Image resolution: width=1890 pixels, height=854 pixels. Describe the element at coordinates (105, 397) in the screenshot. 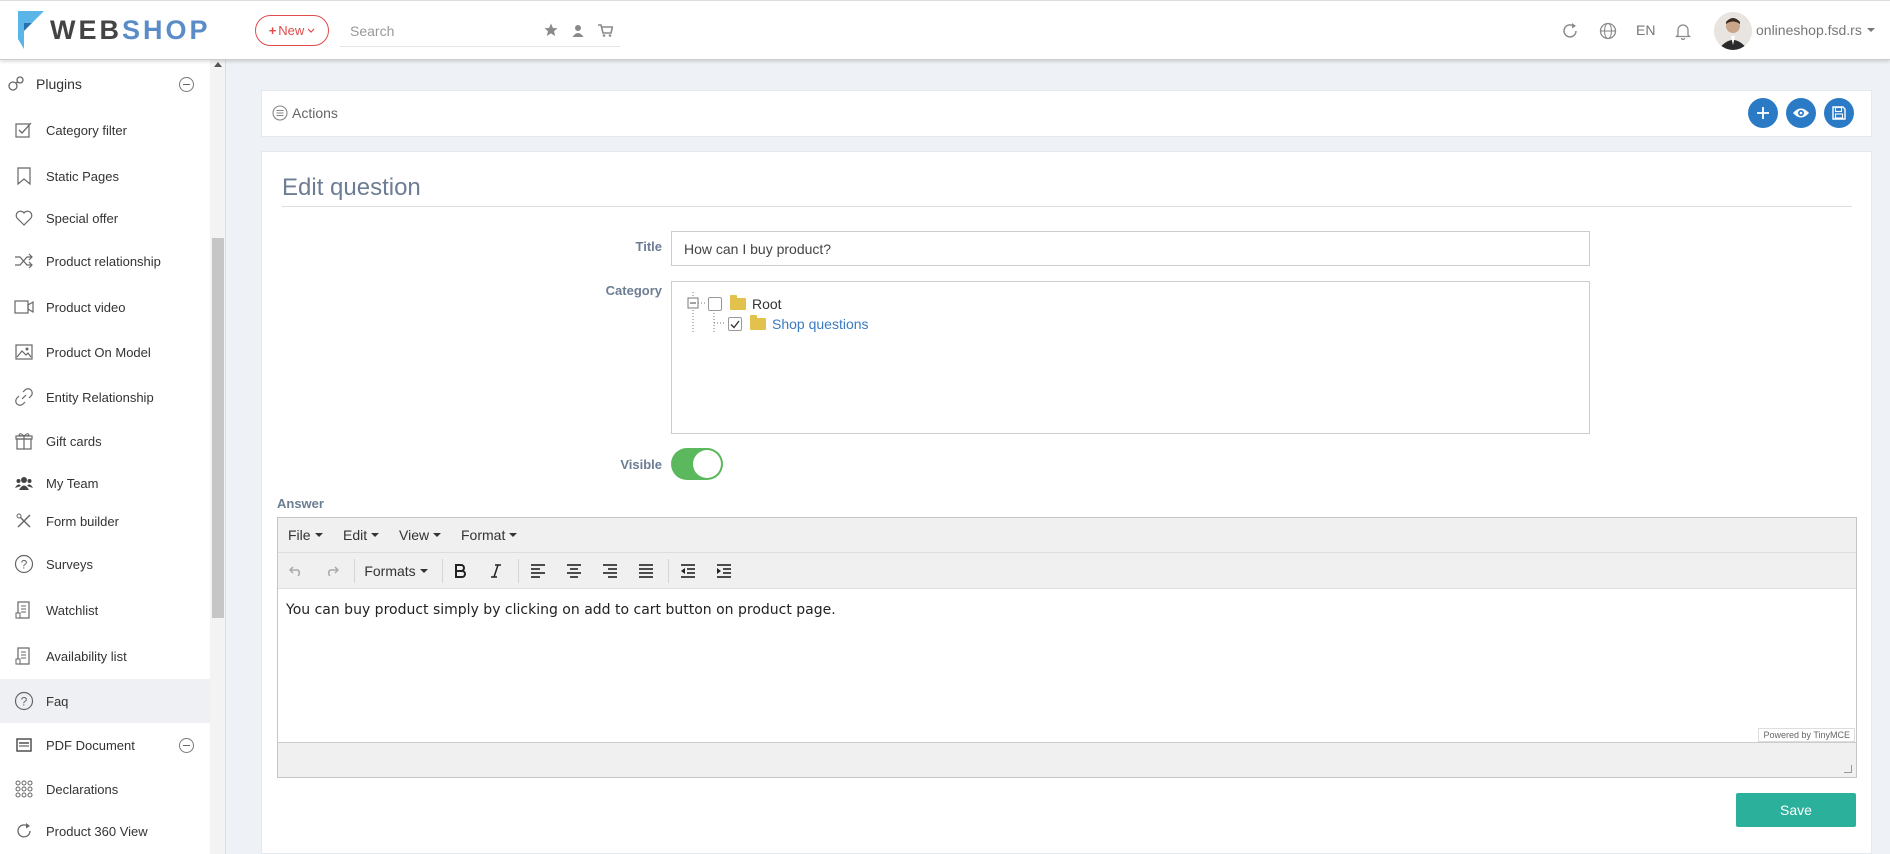

I see `sidebar-item-entity-relationship: Entity Relationship` at that location.